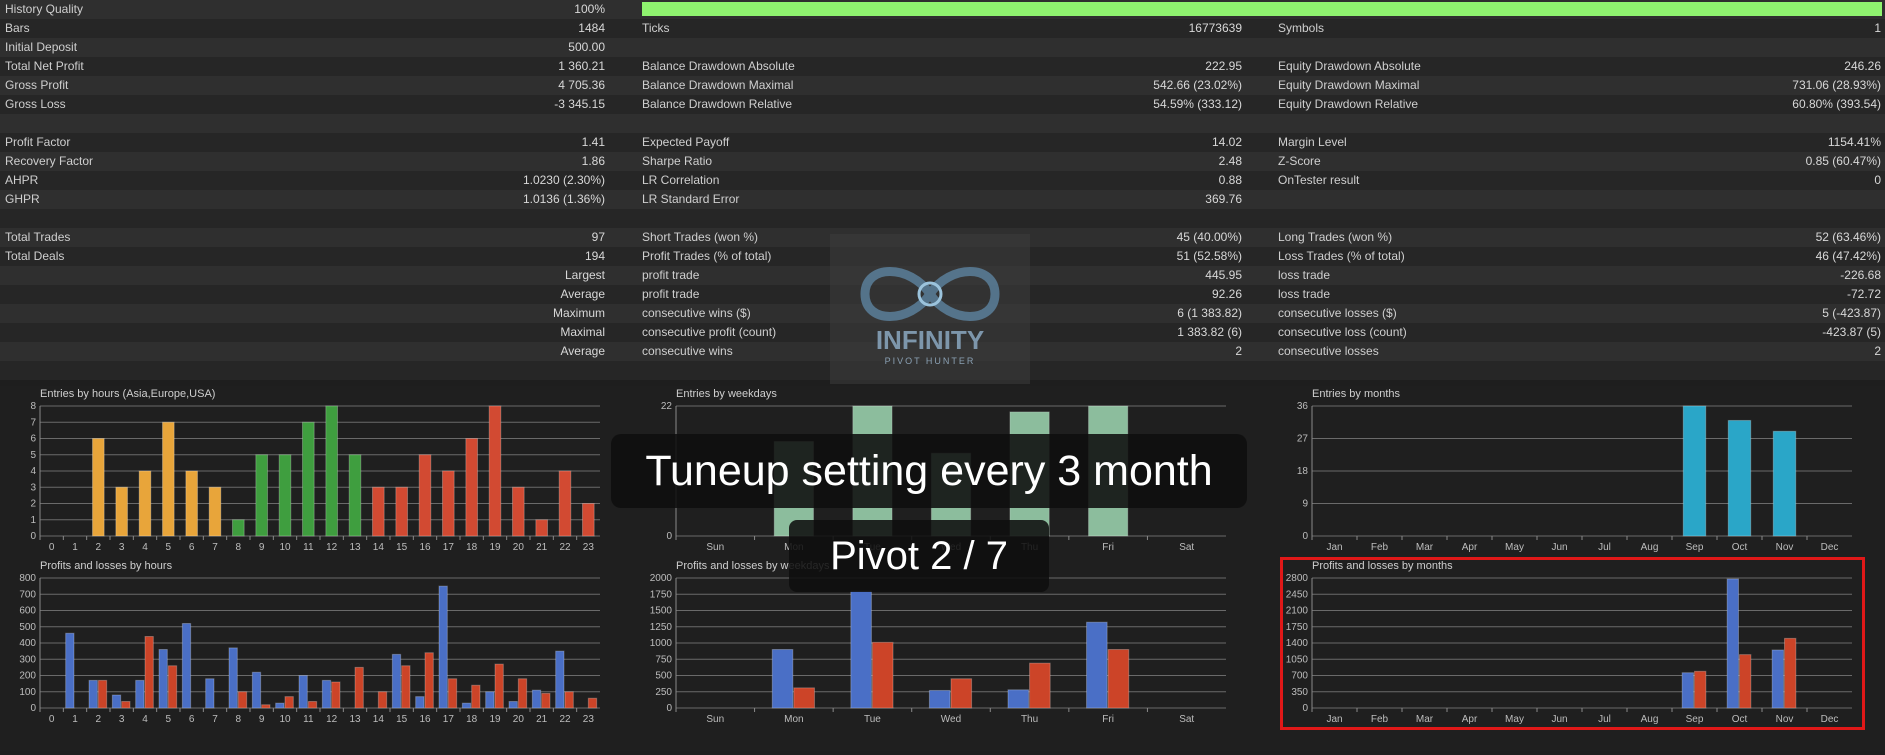  I want to click on x-tick-label: Dec, so click(1830, 547).